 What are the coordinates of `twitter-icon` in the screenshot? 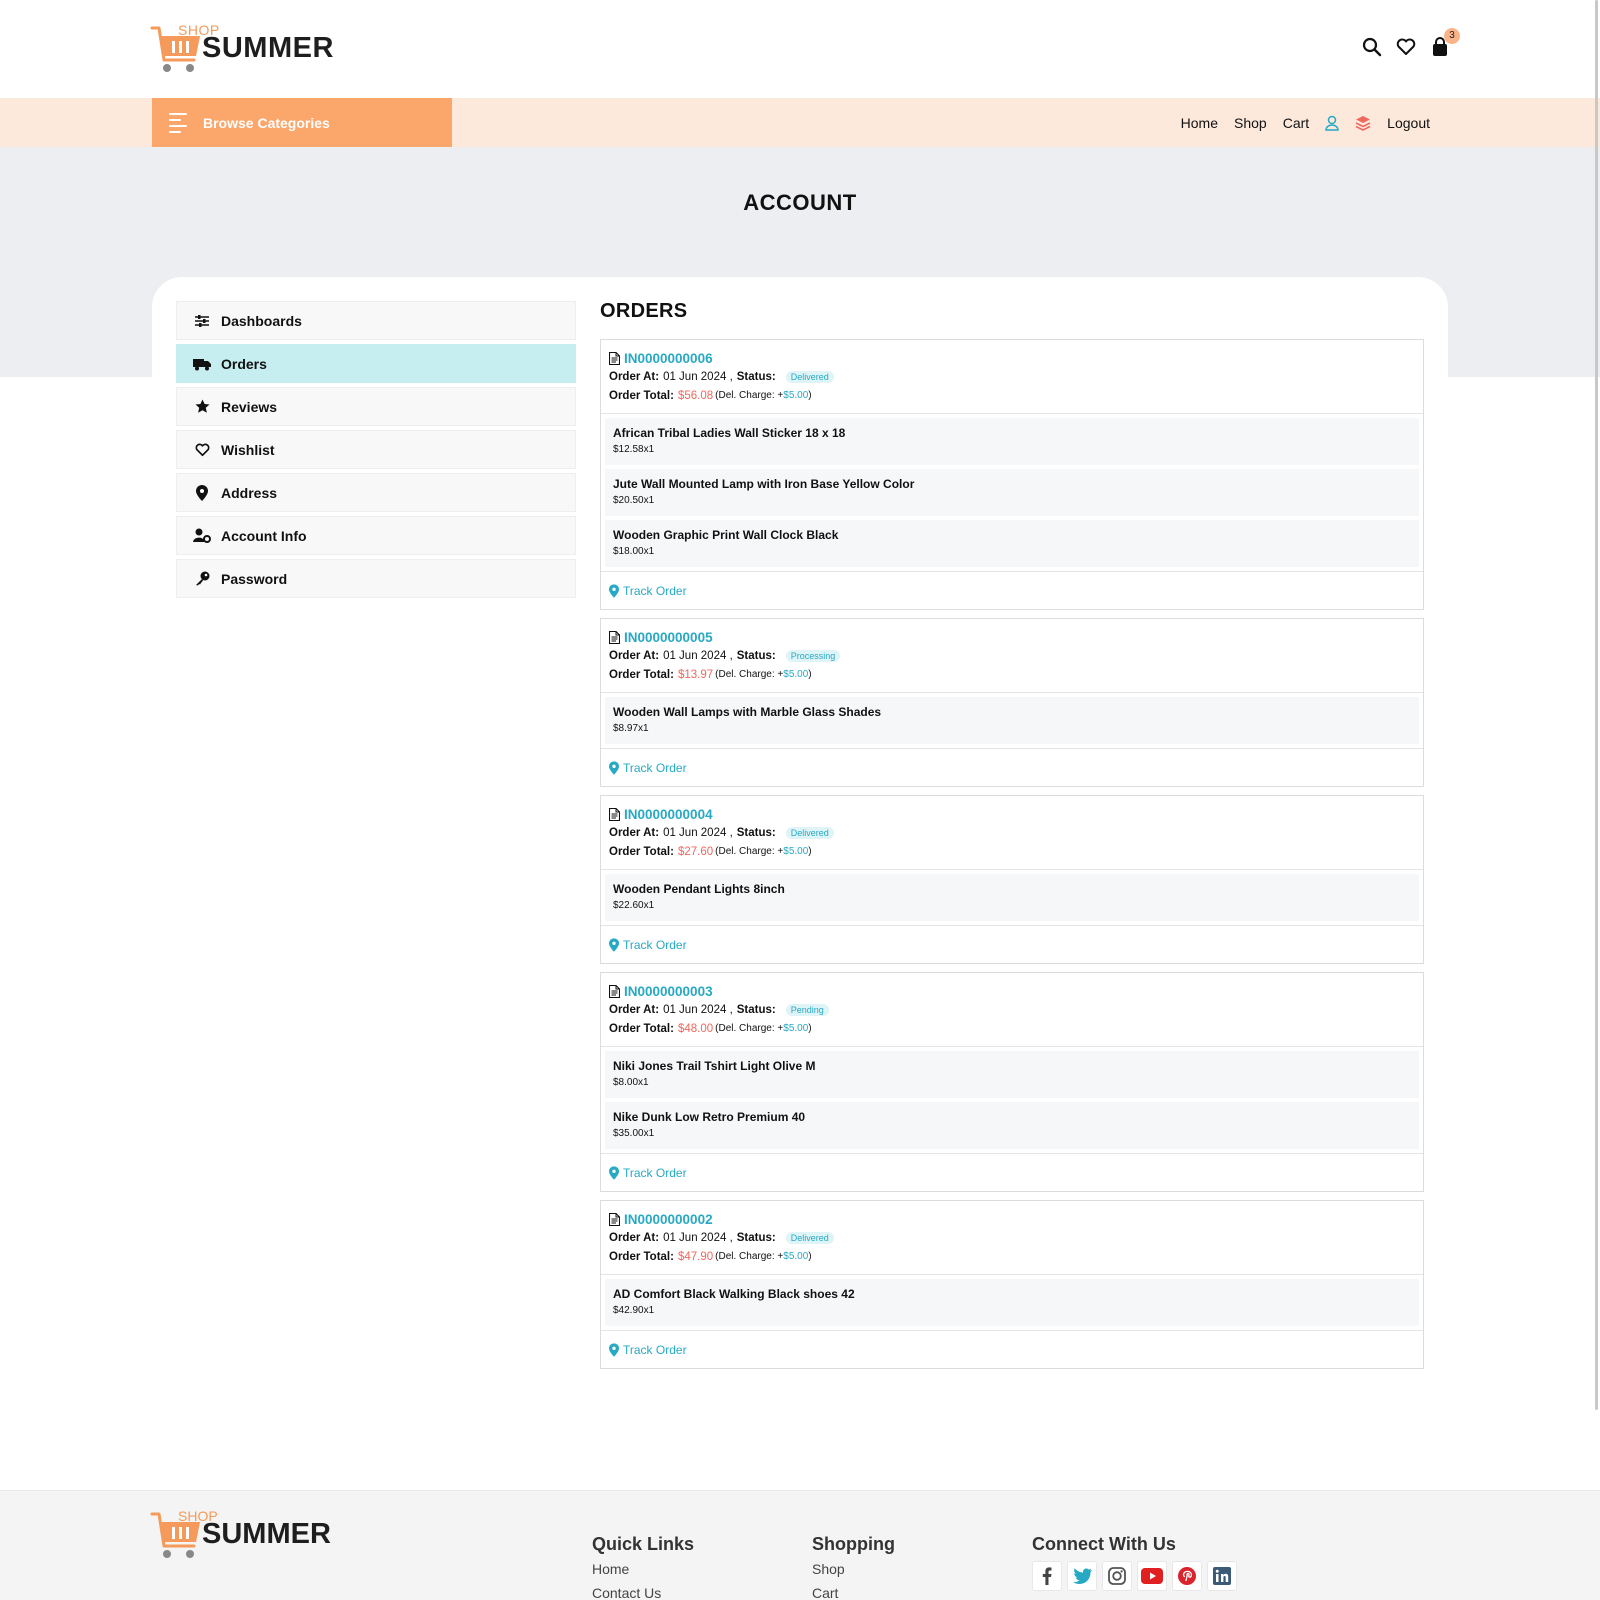 It's located at (1082, 1576).